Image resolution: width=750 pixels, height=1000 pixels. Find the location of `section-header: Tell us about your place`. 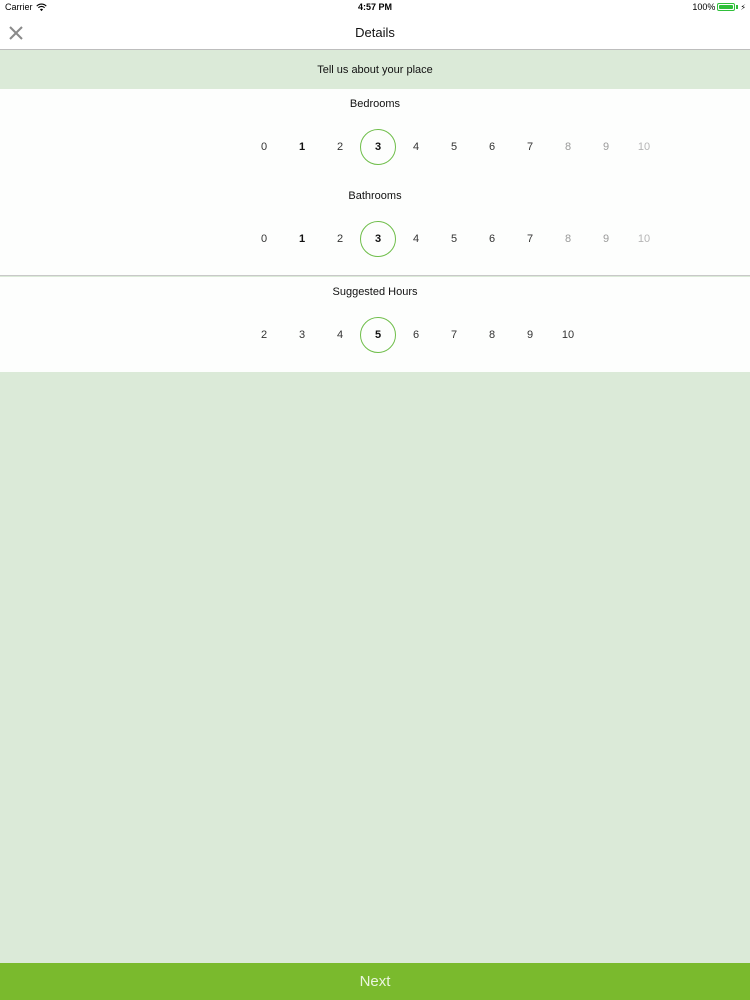

section-header: Tell us about your place is located at coordinates (375, 70).